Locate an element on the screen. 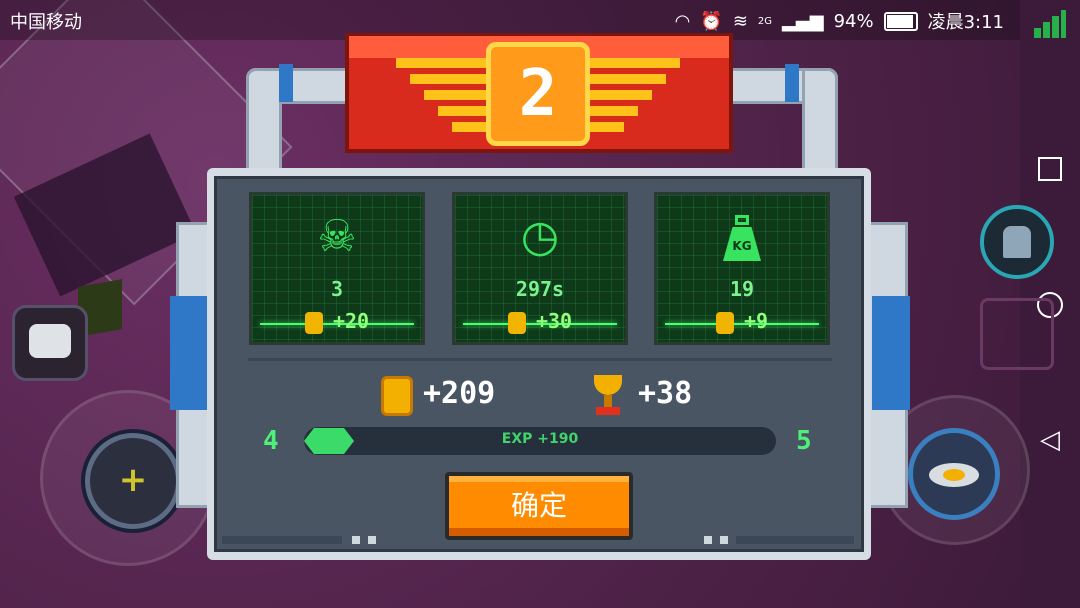 The height and width of the screenshot is (608, 1080). kills-reward-value: +20 is located at coordinates (351, 321).